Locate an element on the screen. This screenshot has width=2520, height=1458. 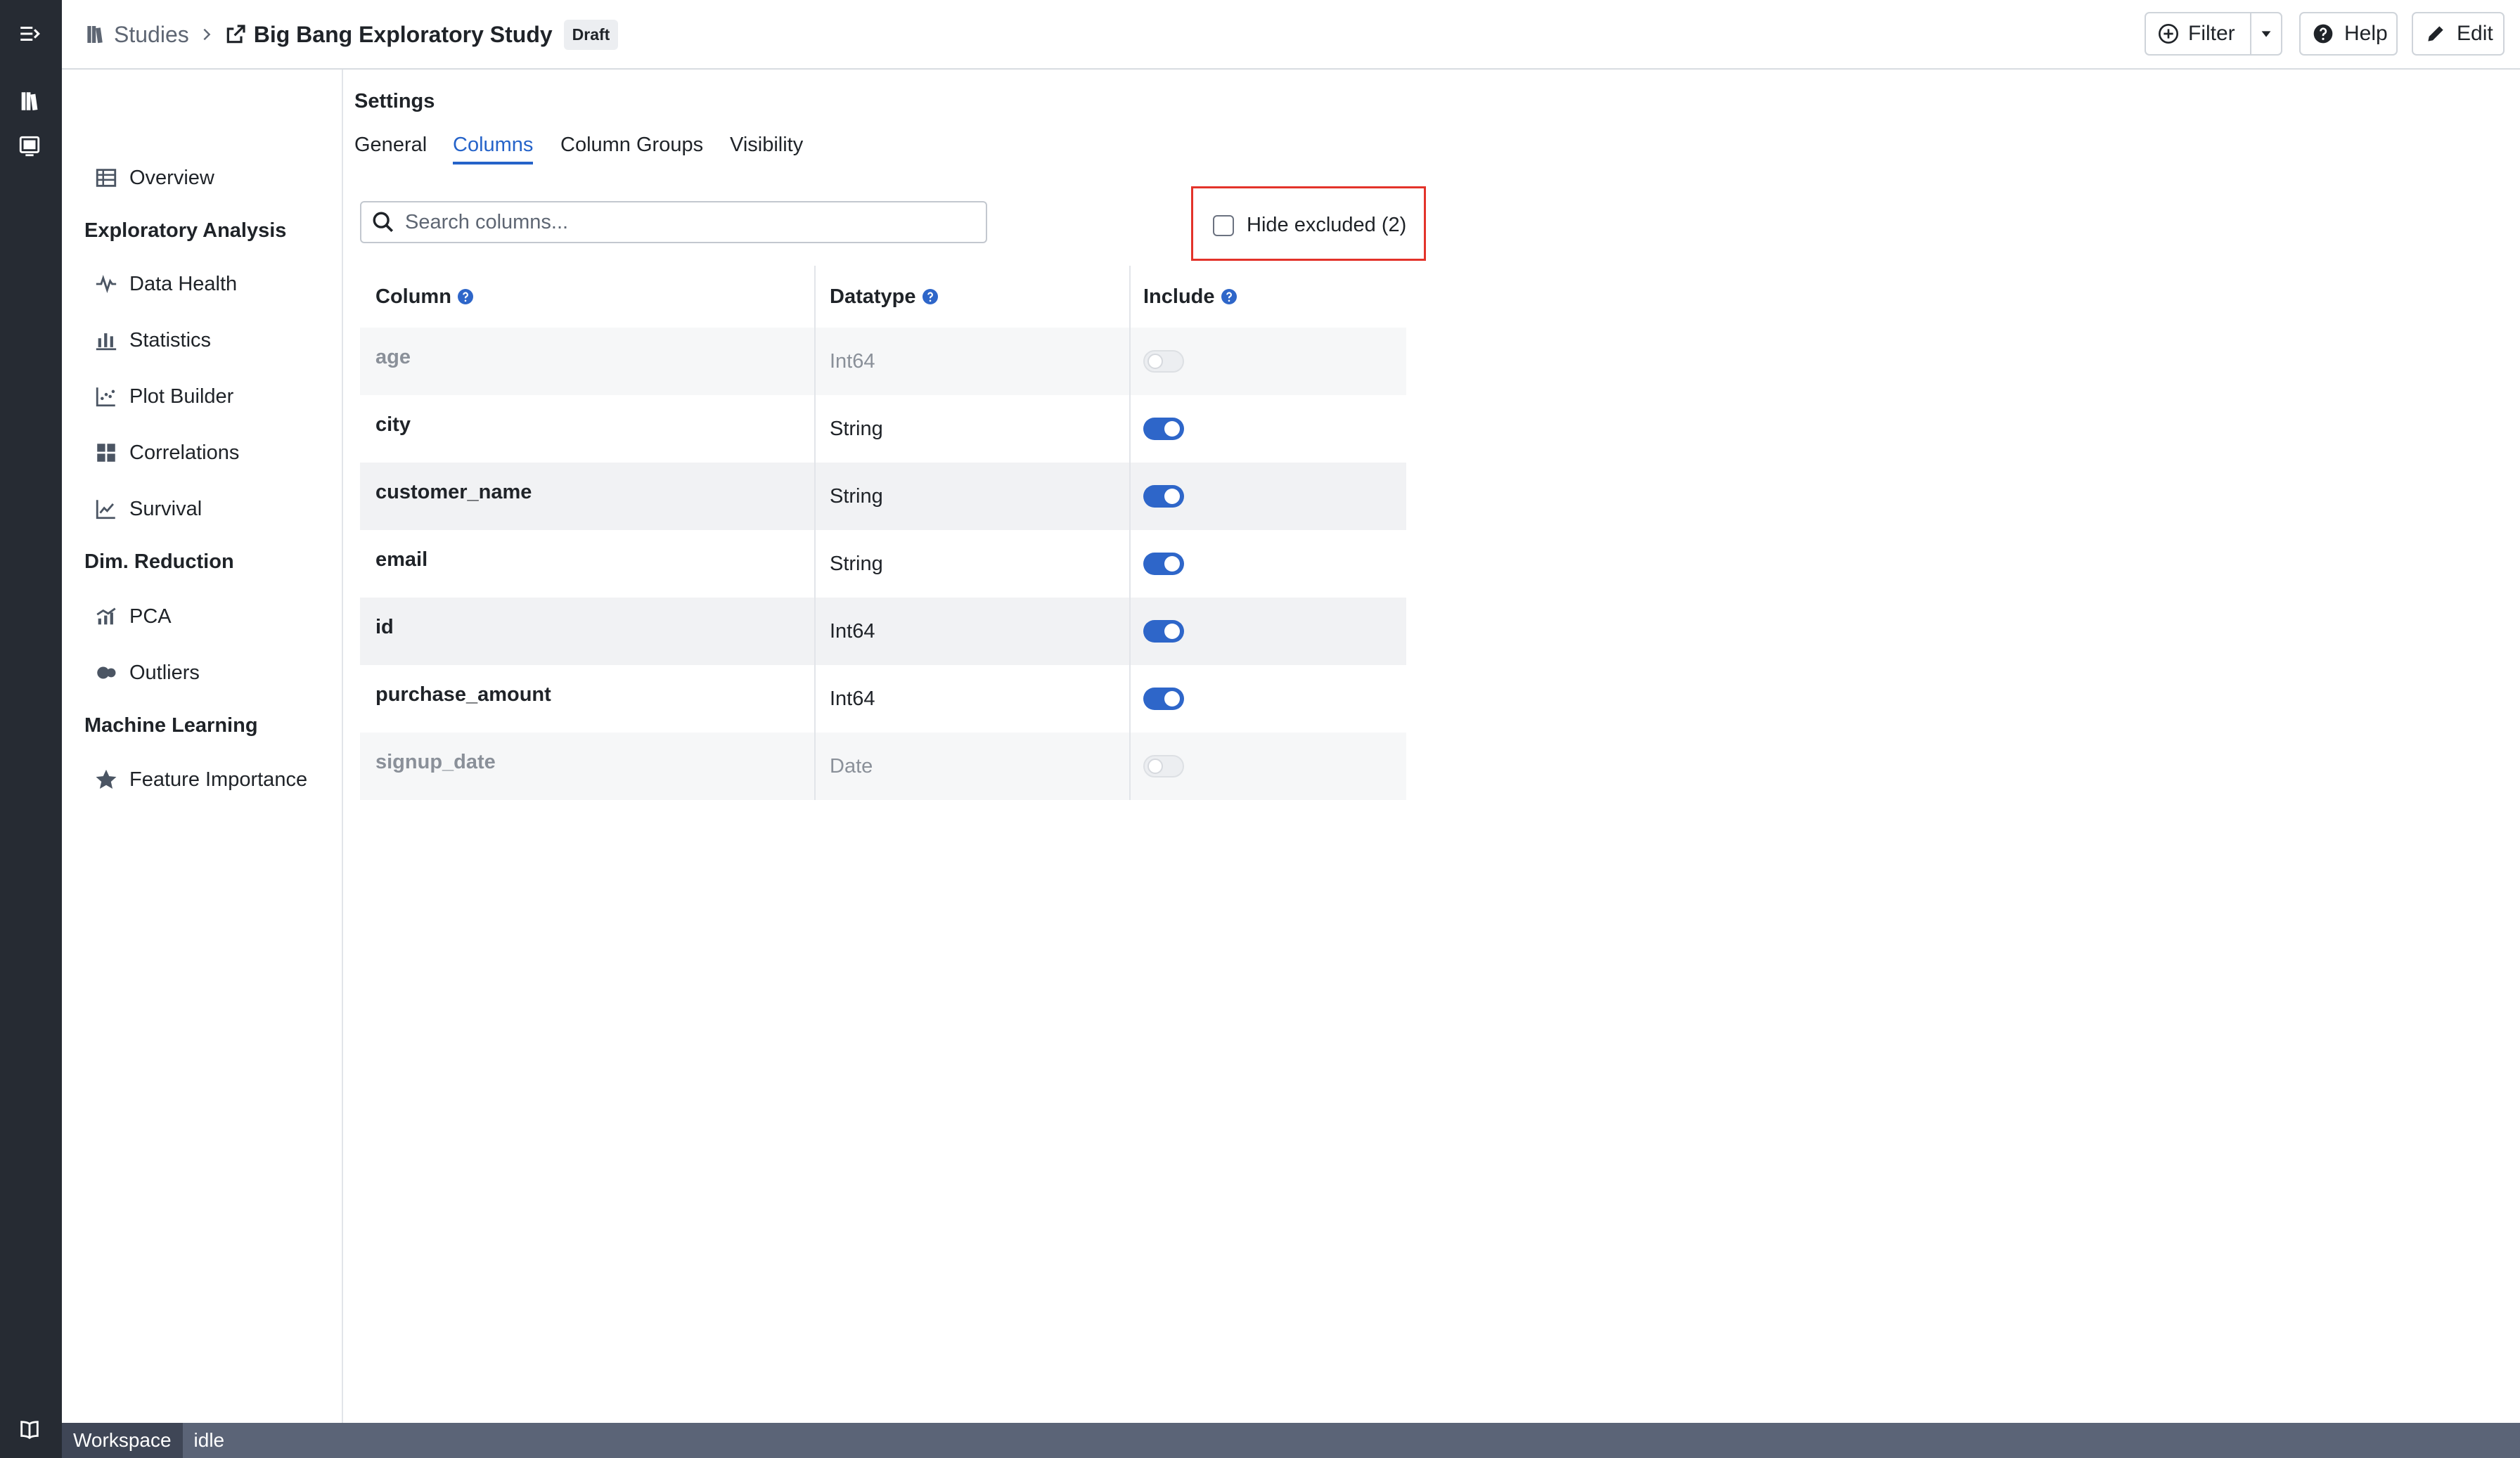
workspace-label: Workspace is located at coordinates (122, 1441).